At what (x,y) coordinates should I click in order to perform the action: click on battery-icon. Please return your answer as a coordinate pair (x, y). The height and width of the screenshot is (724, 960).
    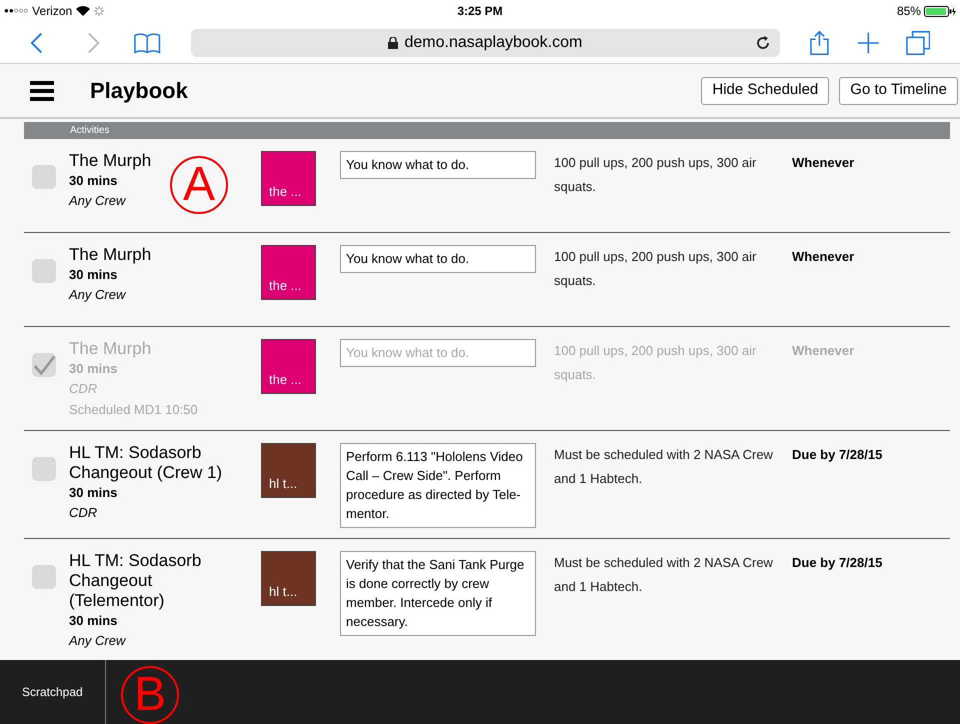
    Looking at the image, I should click on (940, 11).